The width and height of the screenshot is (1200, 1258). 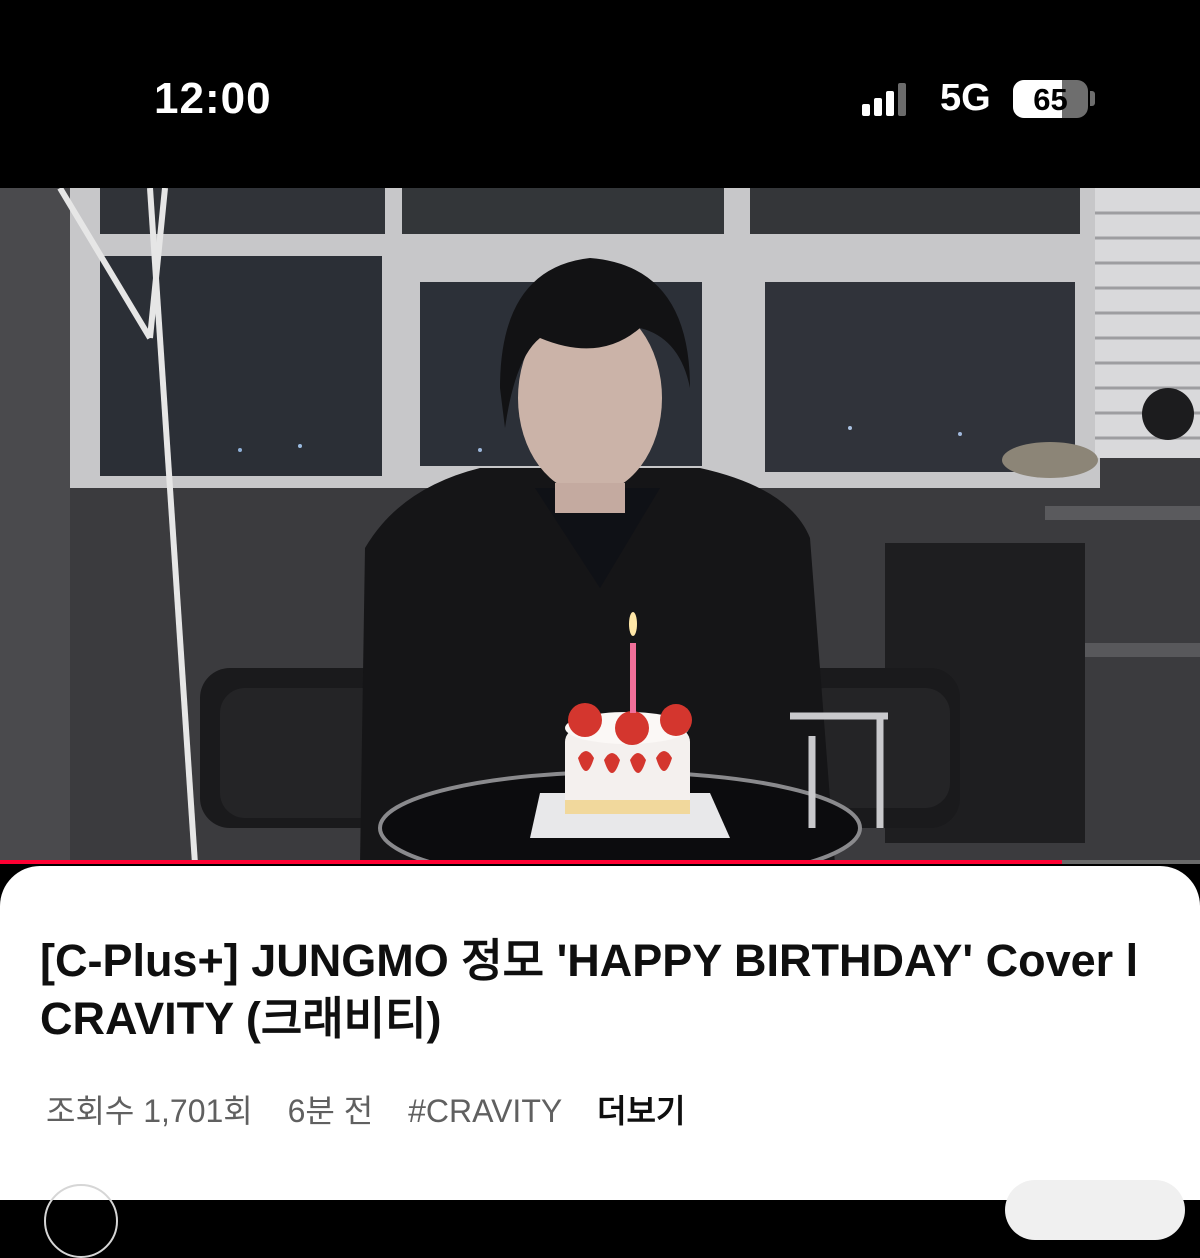 I want to click on video-progress-bar, so click(x=600, y=862).